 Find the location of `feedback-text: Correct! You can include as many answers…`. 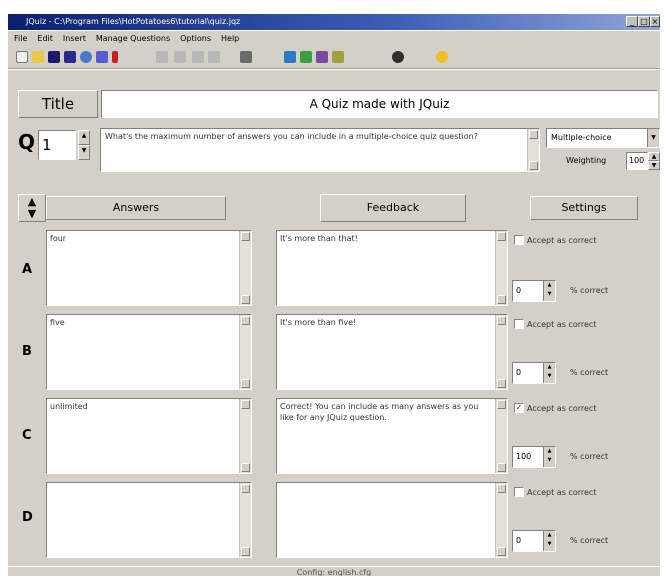

feedback-text: Correct! You can include as many answers… is located at coordinates (379, 412).